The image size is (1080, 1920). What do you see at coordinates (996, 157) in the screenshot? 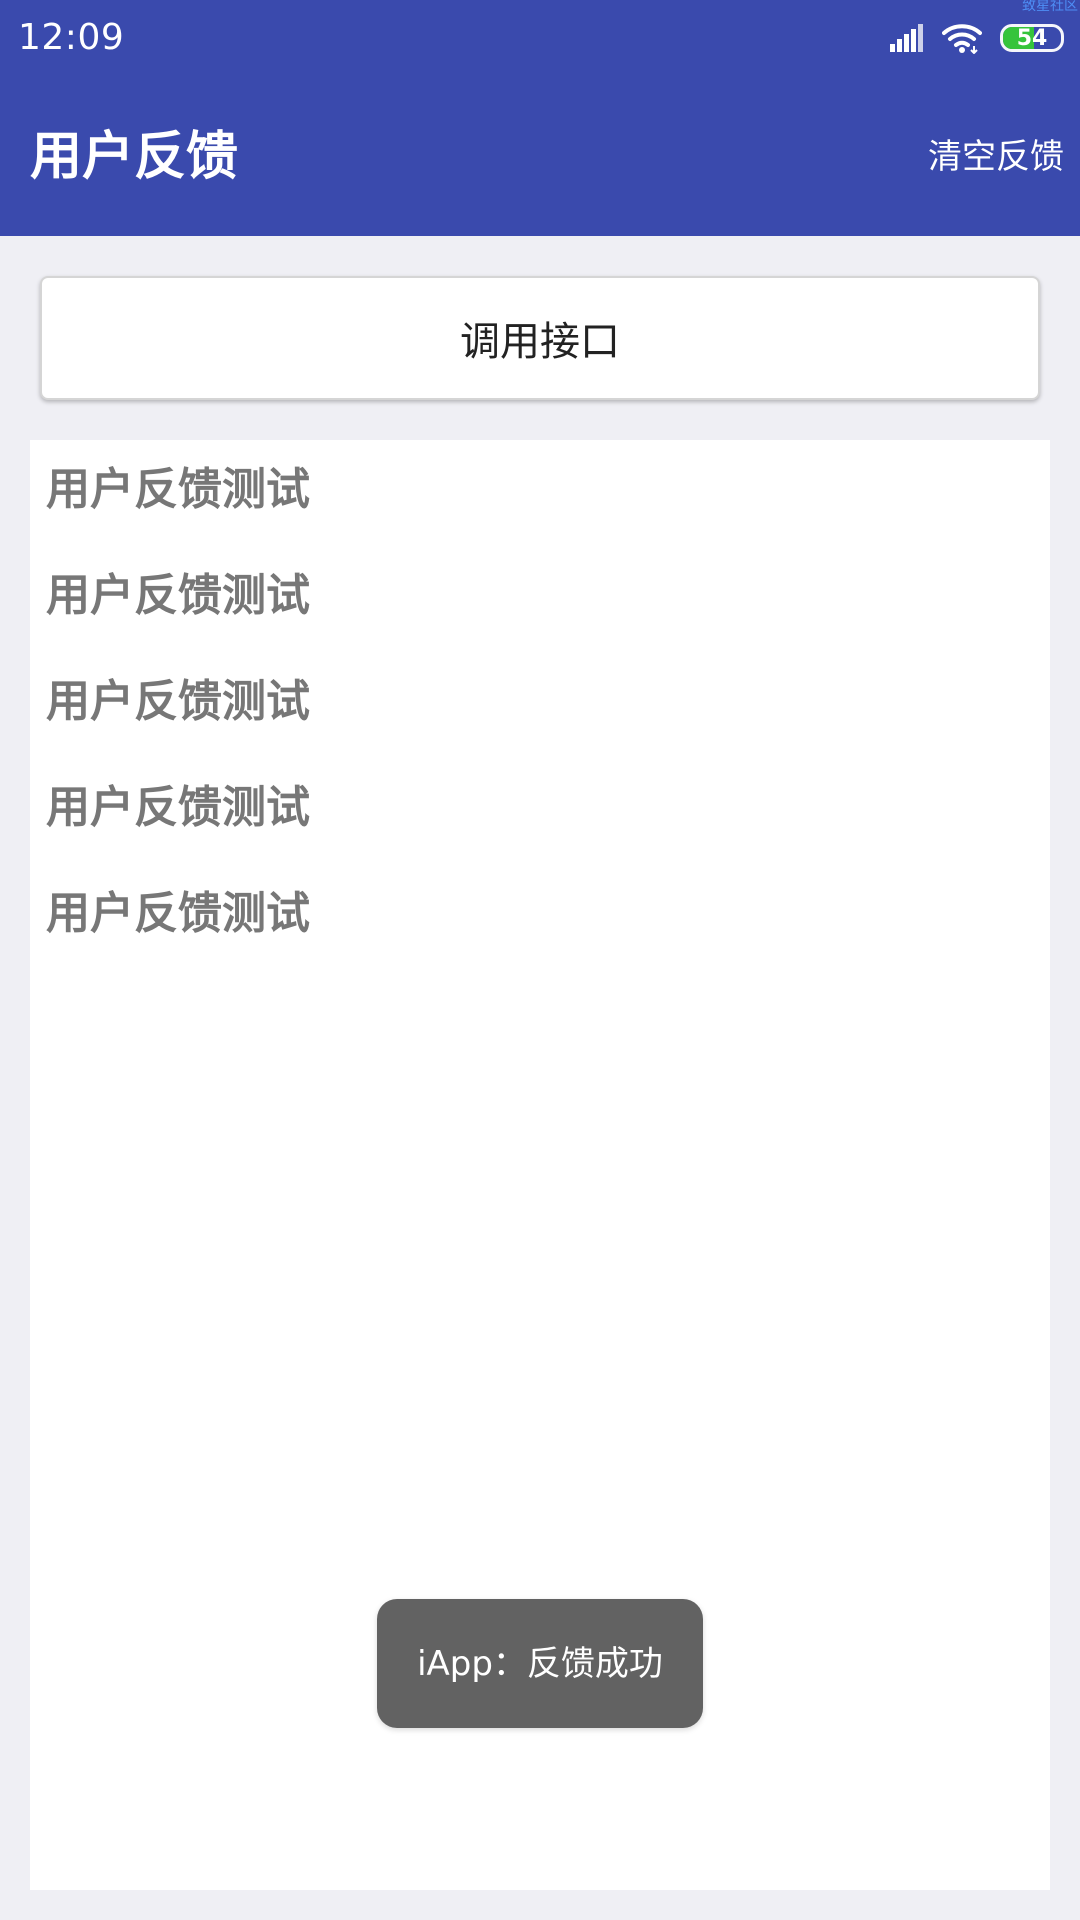
I see `clear-feedback-button: 清空反馈` at bounding box center [996, 157].